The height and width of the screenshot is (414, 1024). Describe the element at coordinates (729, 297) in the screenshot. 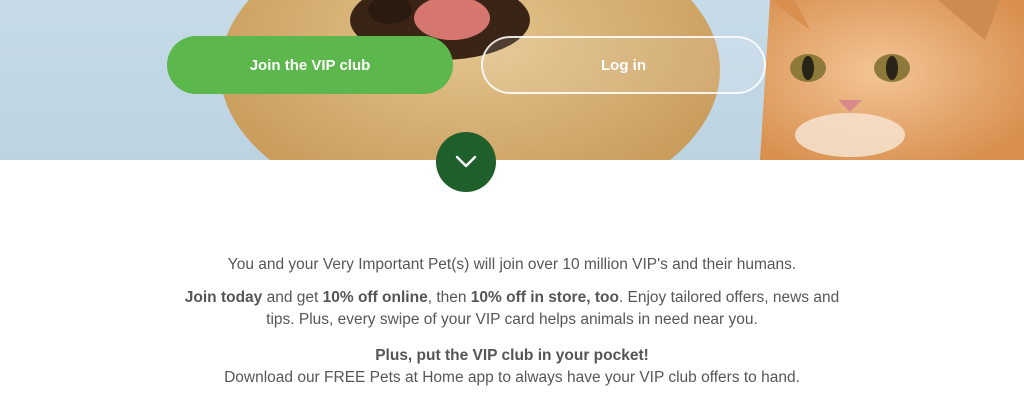

I see `enjoy-text: . Enjoy tailored offers, news and` at that location.